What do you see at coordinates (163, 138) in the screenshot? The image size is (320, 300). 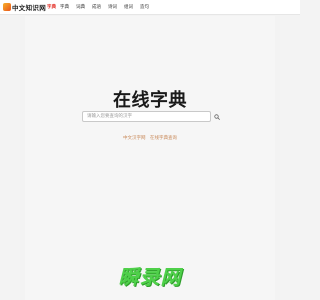 I see `hint-link-query: 在线字典查询` at bounding box center [163, 138].